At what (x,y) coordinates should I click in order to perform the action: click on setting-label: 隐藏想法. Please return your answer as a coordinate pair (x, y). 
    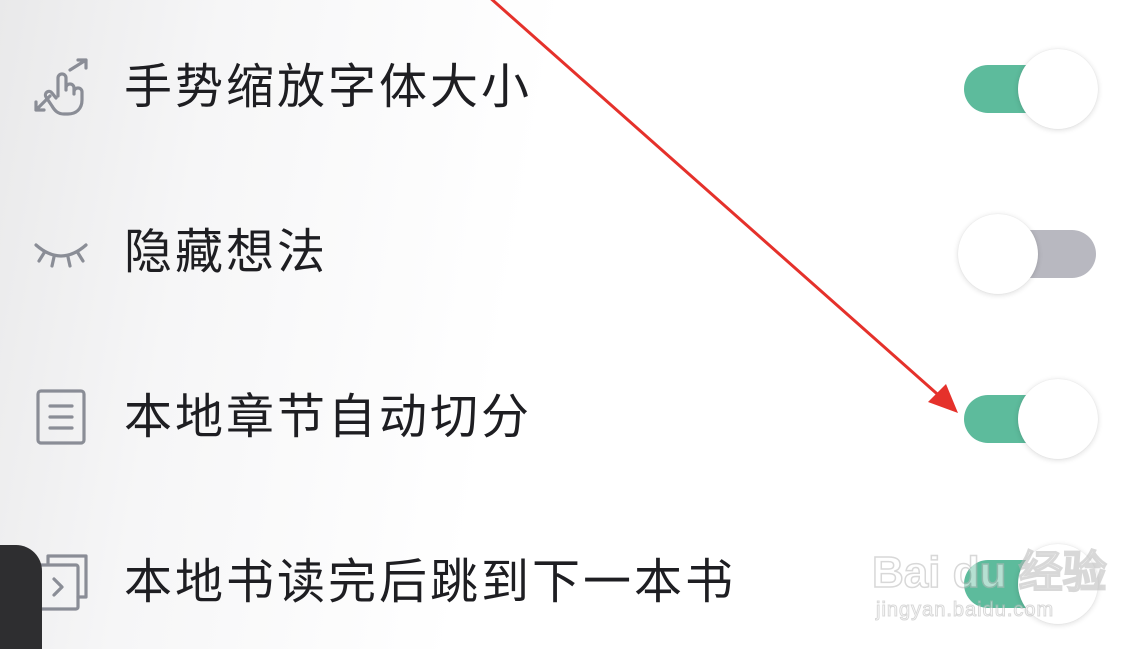
    Looking at the image, I should click on (226, 252).